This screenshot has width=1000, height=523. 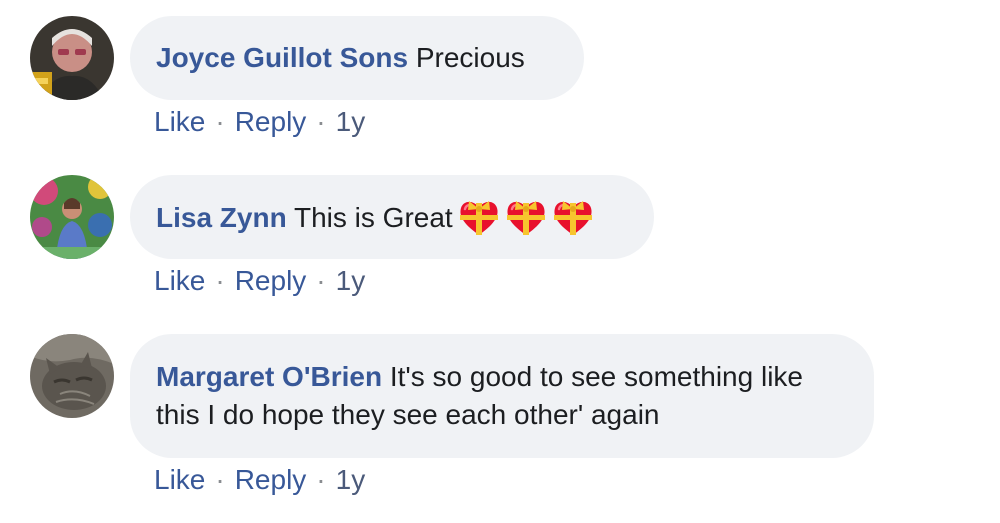 What do you see at coordinates (221, 217) in the screenshot?
I see `comment-author-link: Lisa Zynn` at bounding box center [221, 217].